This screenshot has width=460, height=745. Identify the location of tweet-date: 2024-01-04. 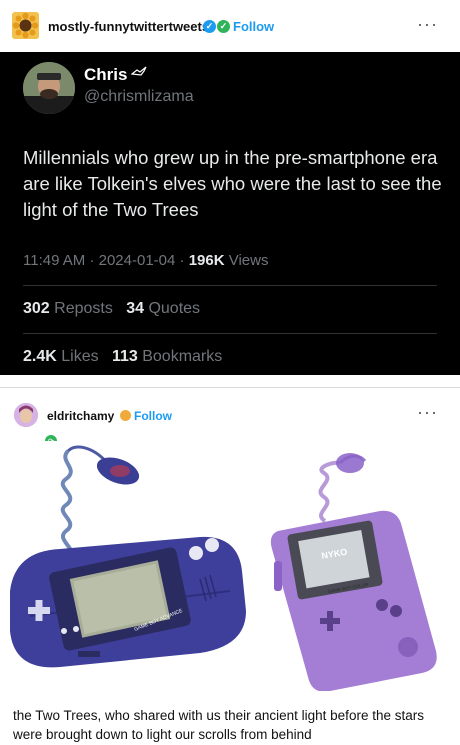
(137, 260).